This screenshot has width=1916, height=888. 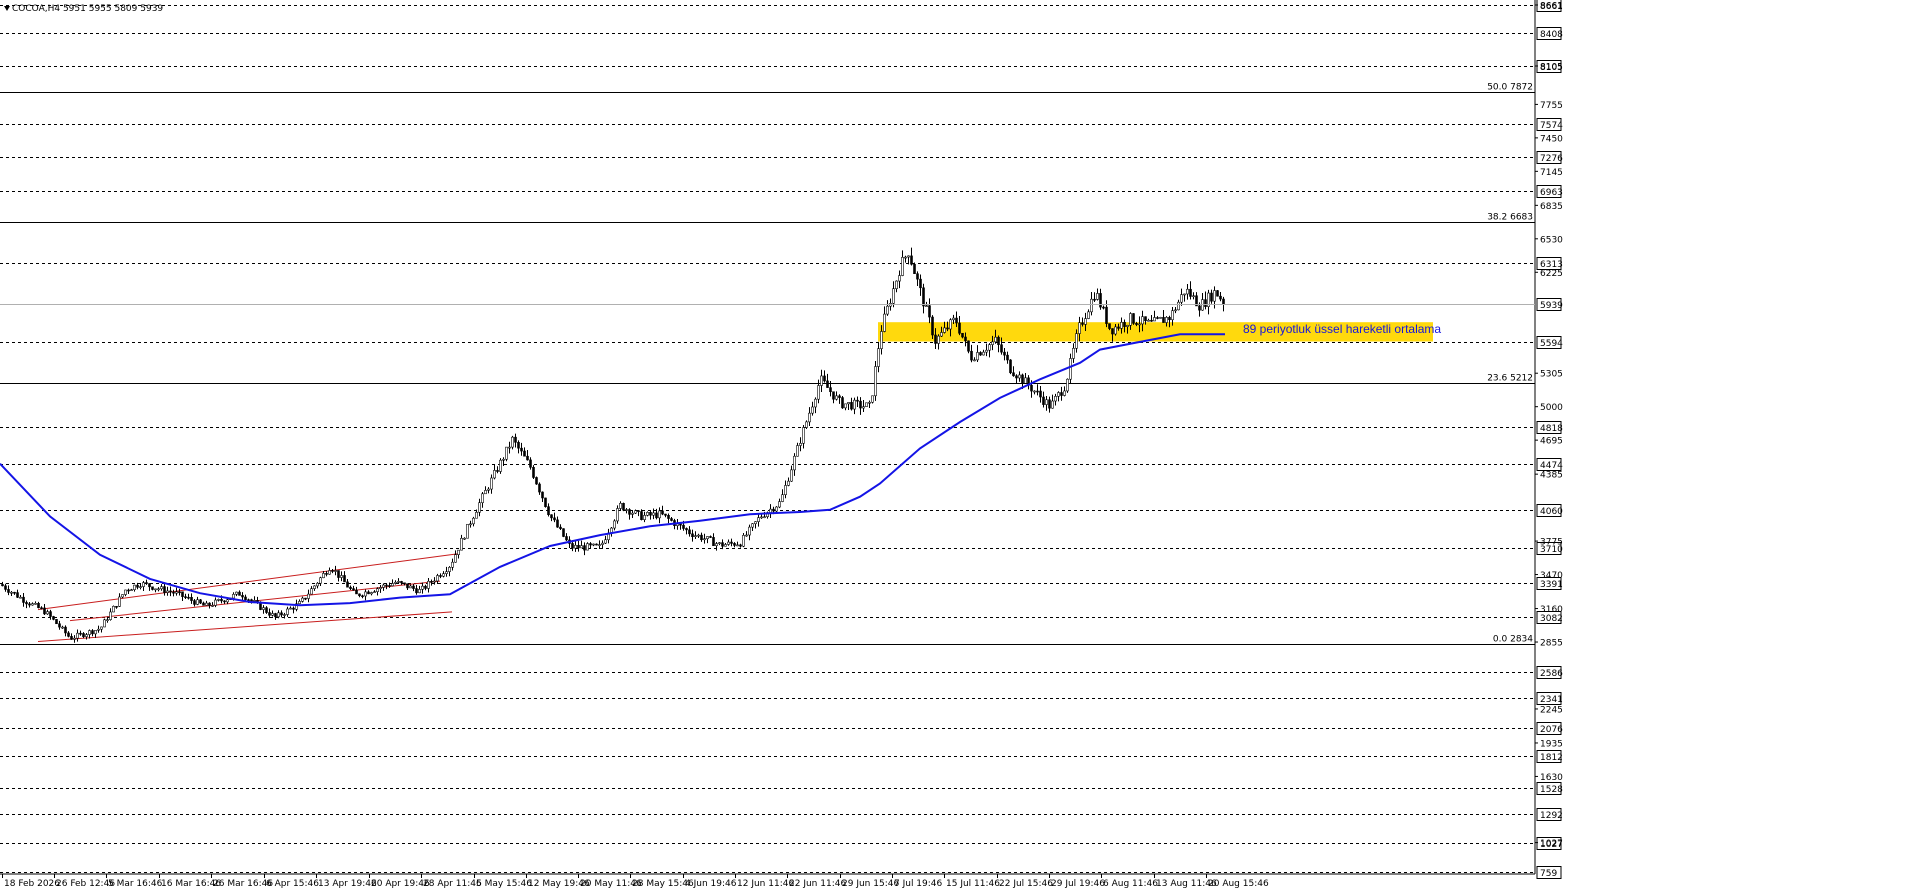 What do you see at coordinates (1551, 476) in the screenshot?
I see `price-label: 4385` at bounding box center [1551, 476].